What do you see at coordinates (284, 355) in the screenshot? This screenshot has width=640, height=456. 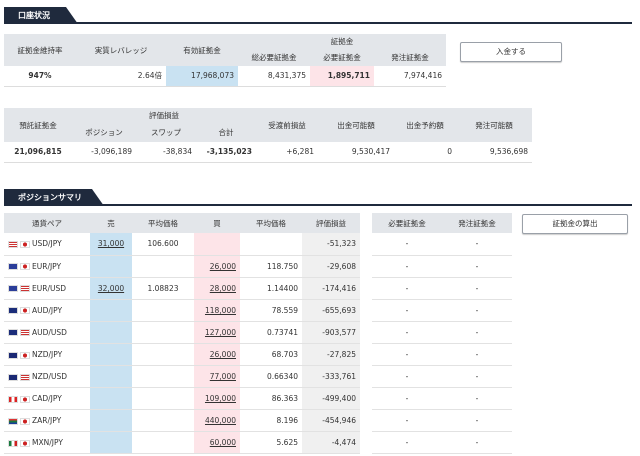 I see `avg-buy-cell: 68.703` at bounding box center [284, 355].